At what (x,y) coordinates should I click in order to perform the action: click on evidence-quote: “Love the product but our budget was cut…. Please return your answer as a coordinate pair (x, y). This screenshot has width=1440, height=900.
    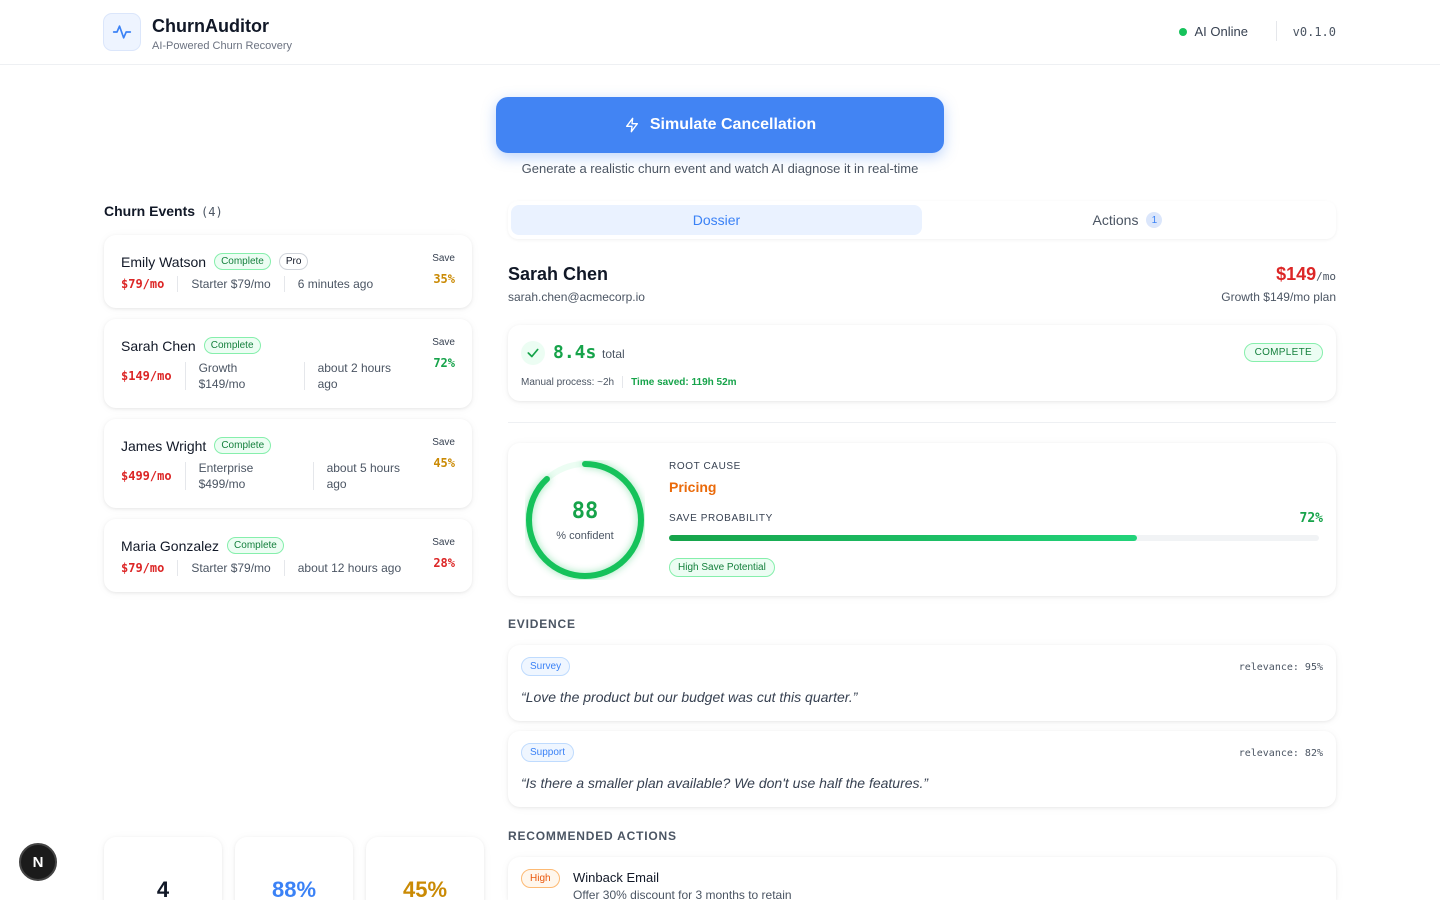
    Looking at the image, I should click on (689, 697).